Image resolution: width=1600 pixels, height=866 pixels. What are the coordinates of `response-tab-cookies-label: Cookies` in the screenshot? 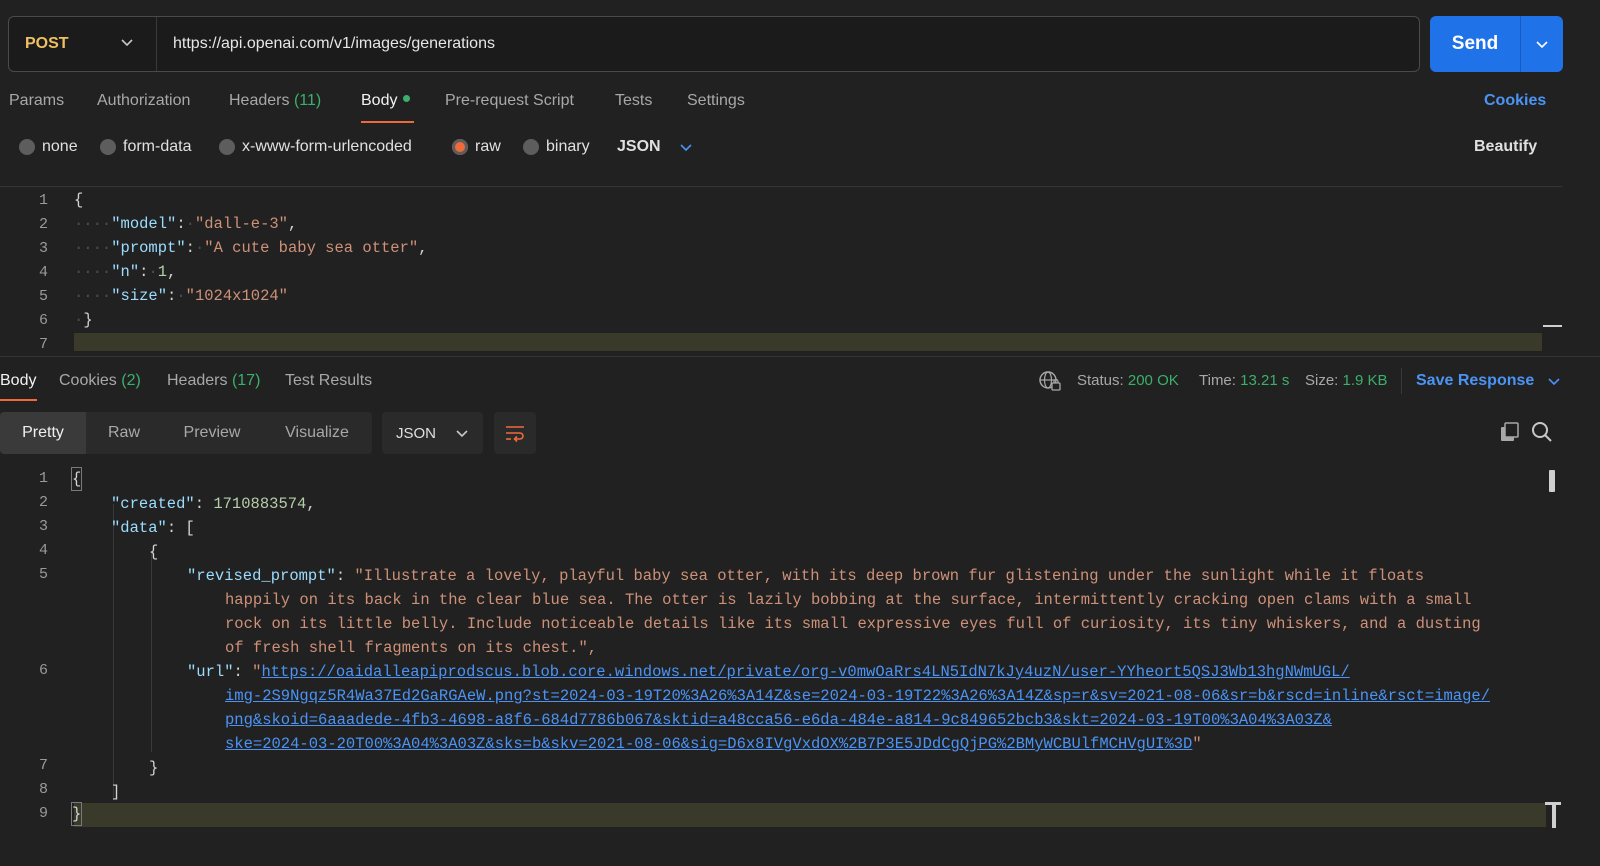 It's located at (88, 380).